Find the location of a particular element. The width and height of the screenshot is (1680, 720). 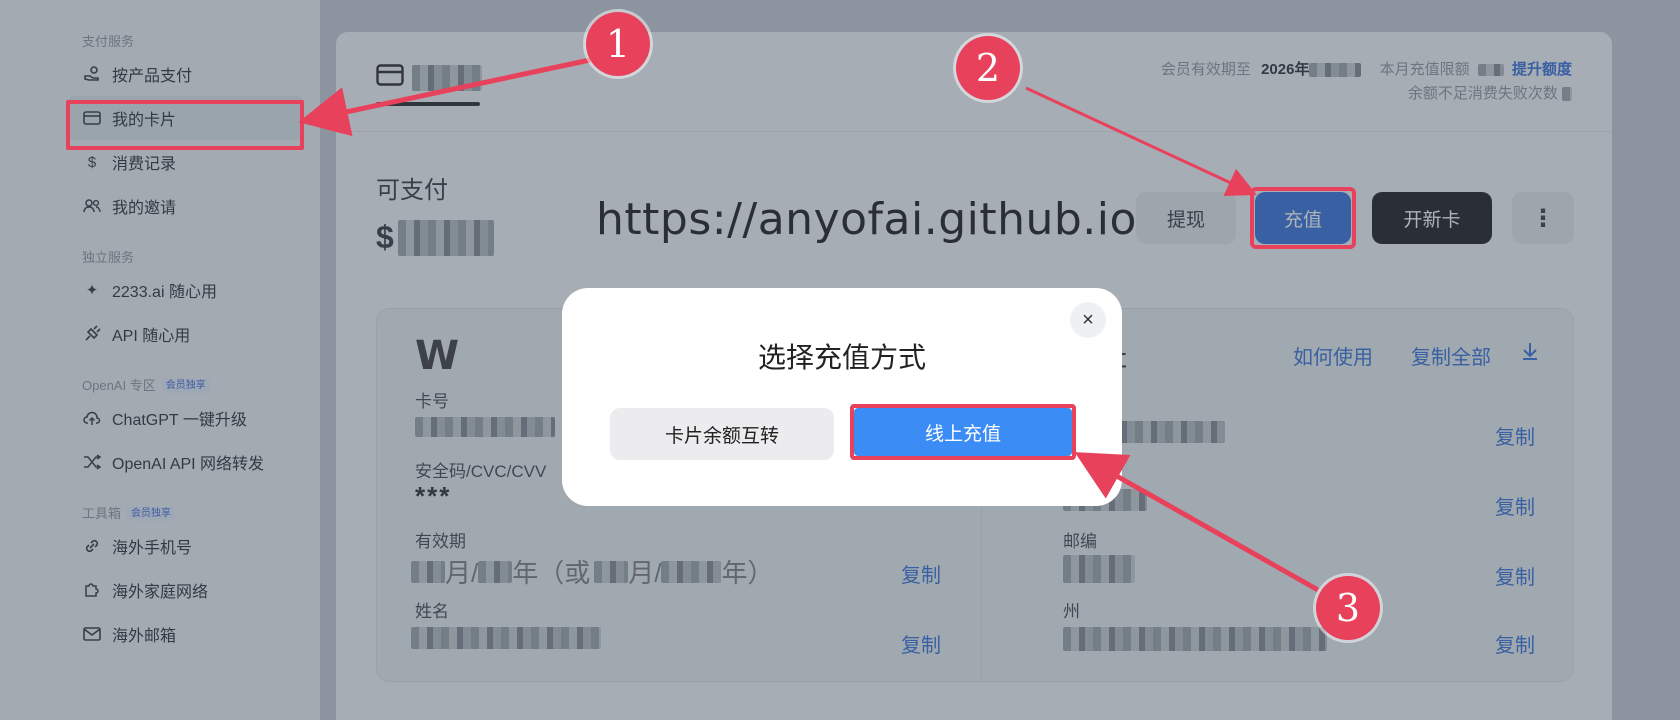

highlight-recharge is located at coordinates (1303, 218).